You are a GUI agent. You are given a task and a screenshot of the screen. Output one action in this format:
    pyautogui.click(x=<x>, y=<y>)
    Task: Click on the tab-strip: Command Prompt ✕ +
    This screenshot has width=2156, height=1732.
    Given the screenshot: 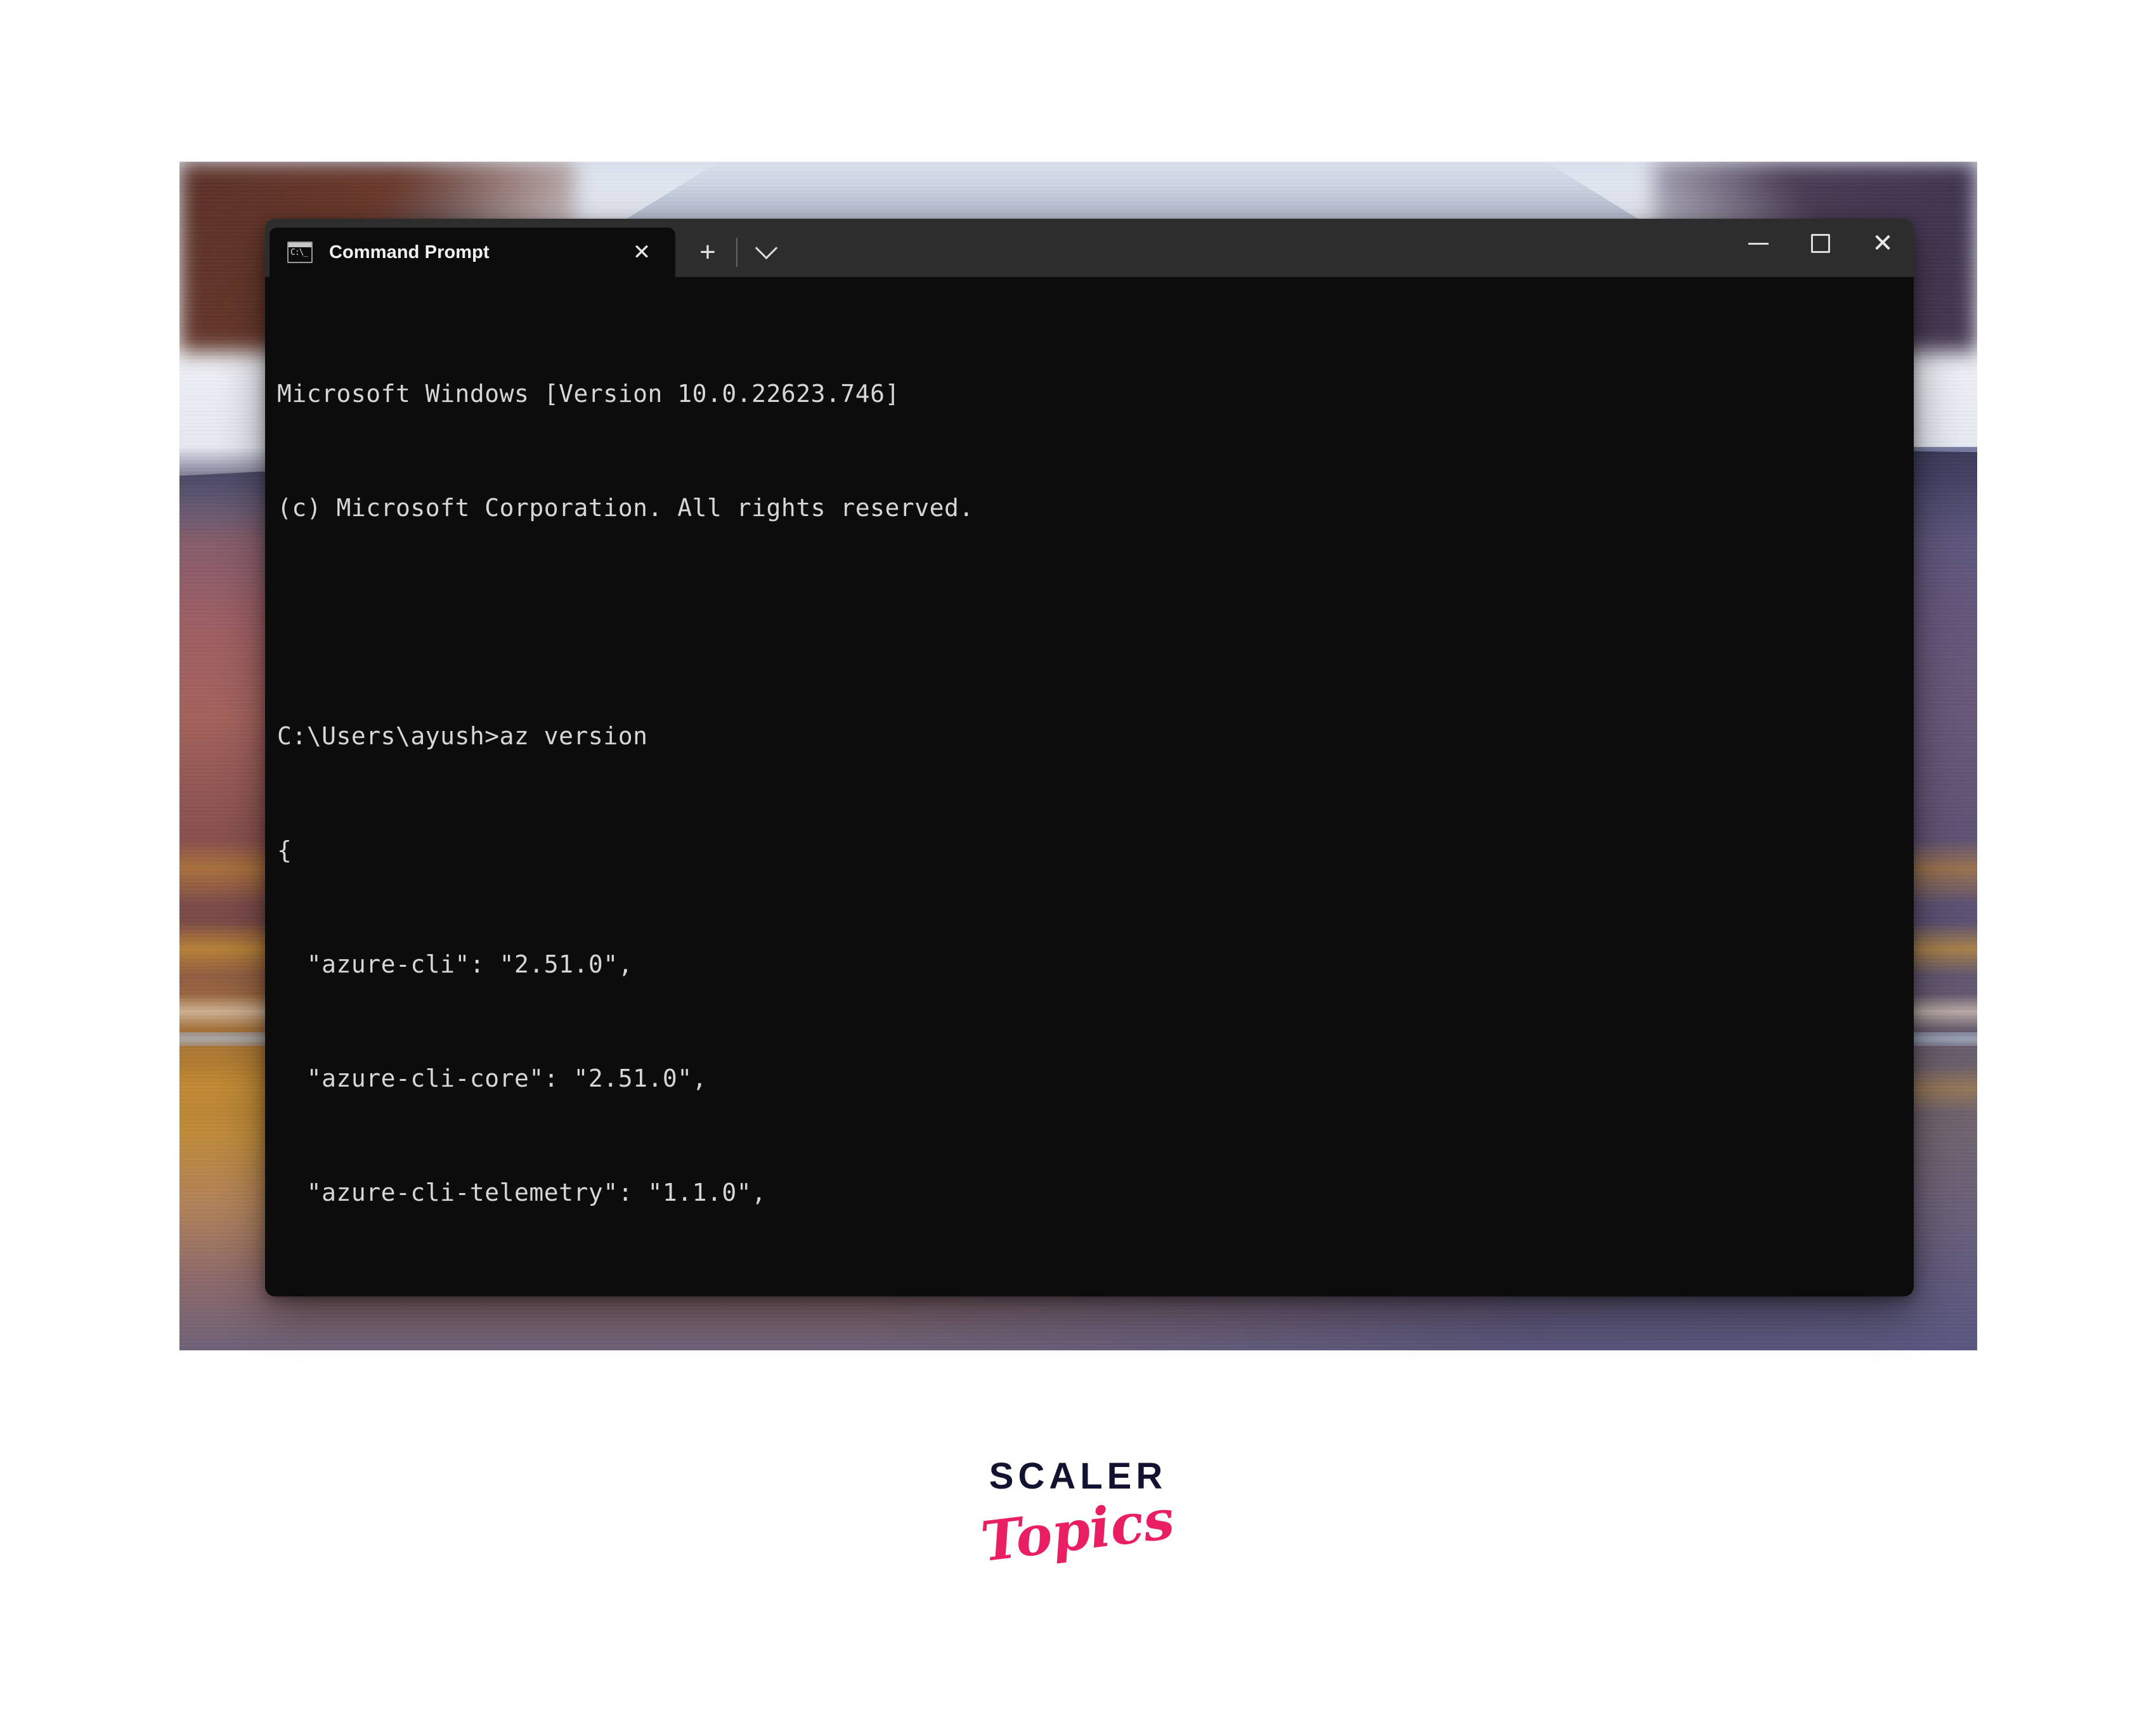 What is the action you would take?
    pyautogui.click(x=527, y=248)
    